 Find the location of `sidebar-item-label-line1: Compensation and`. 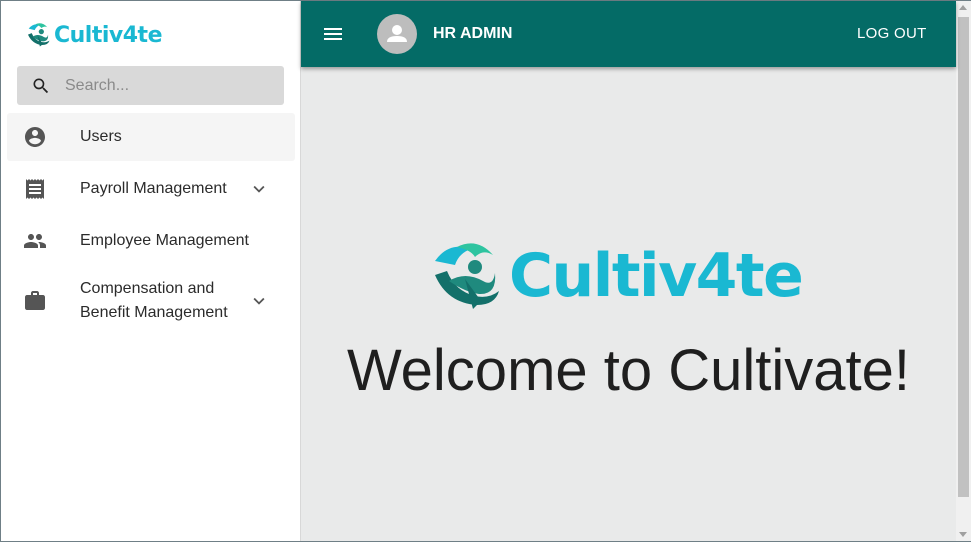

sidebar-item-label-line1: Compensation and is located at coordinates (147, 288).